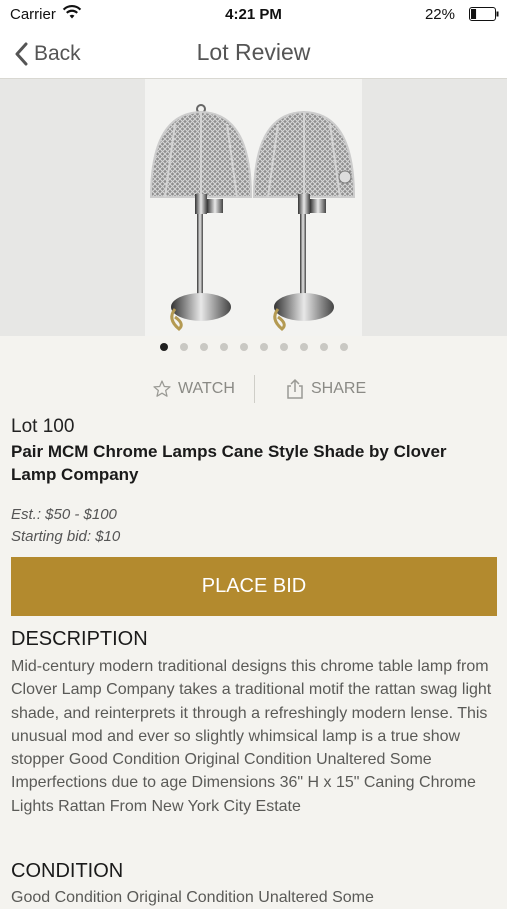 The width and height of the screenshot is (507, 909). I want to click on share-label: SHARE, so click(339, 388).